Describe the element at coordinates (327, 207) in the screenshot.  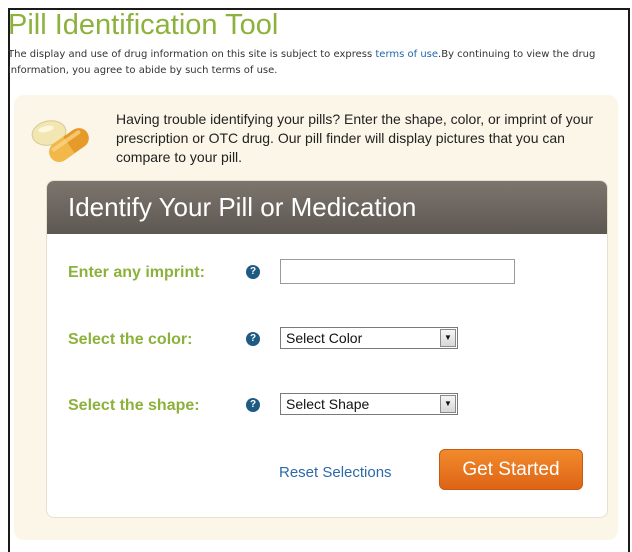
I see `form-heading: Identify Your Pill or Medication` at that location.